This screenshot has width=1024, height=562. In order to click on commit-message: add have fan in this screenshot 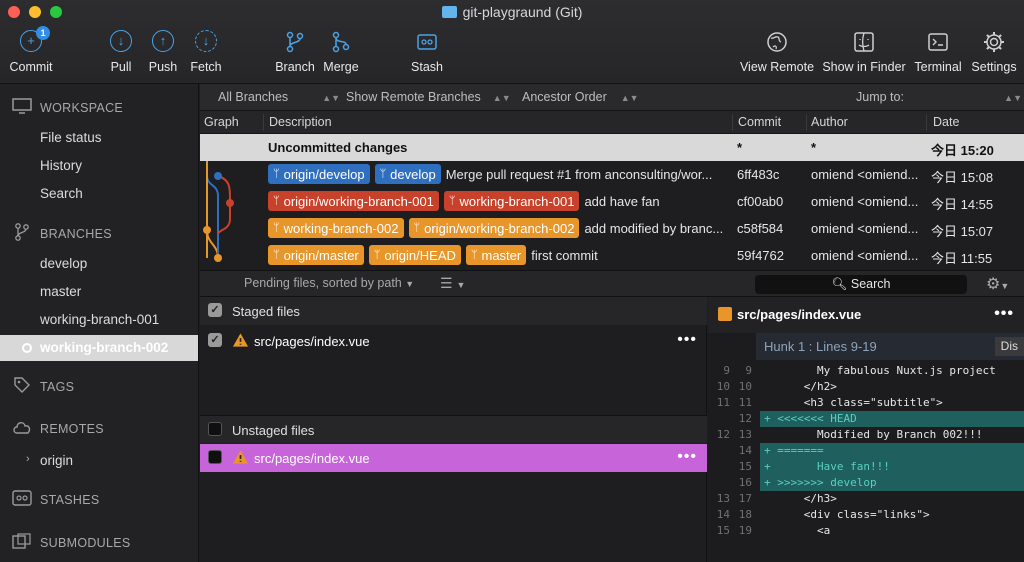, I will do `click(622, 201)`.